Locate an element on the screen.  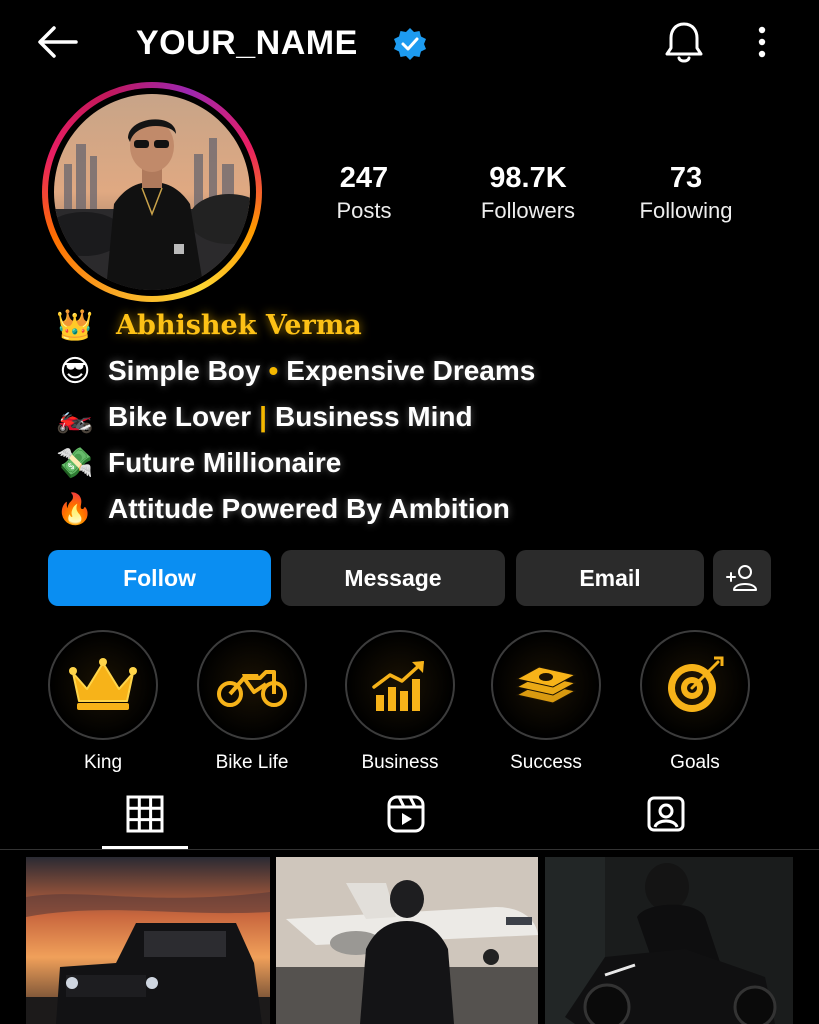
profile-tabs is located at coordinates (409, 820).